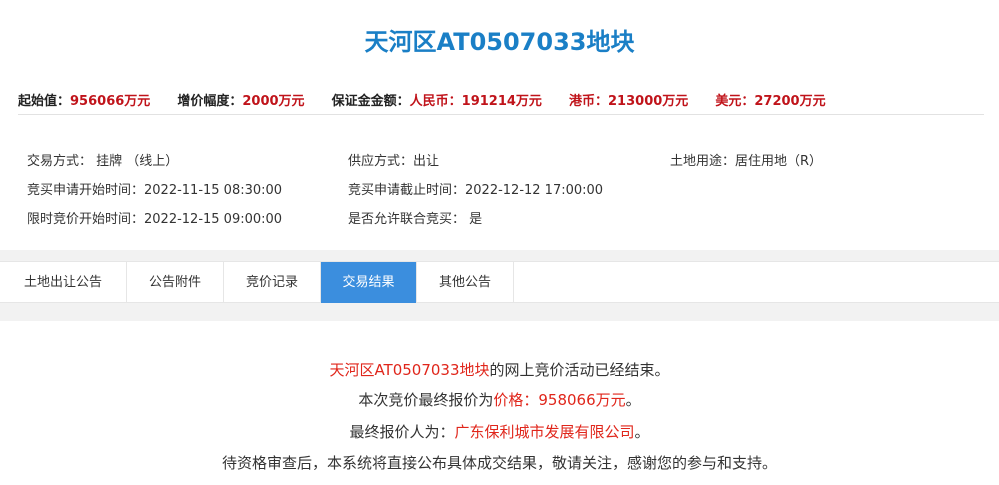 The image size is (999, 485). I want to click on start-price-label: 起始值：, so click(44, 101).